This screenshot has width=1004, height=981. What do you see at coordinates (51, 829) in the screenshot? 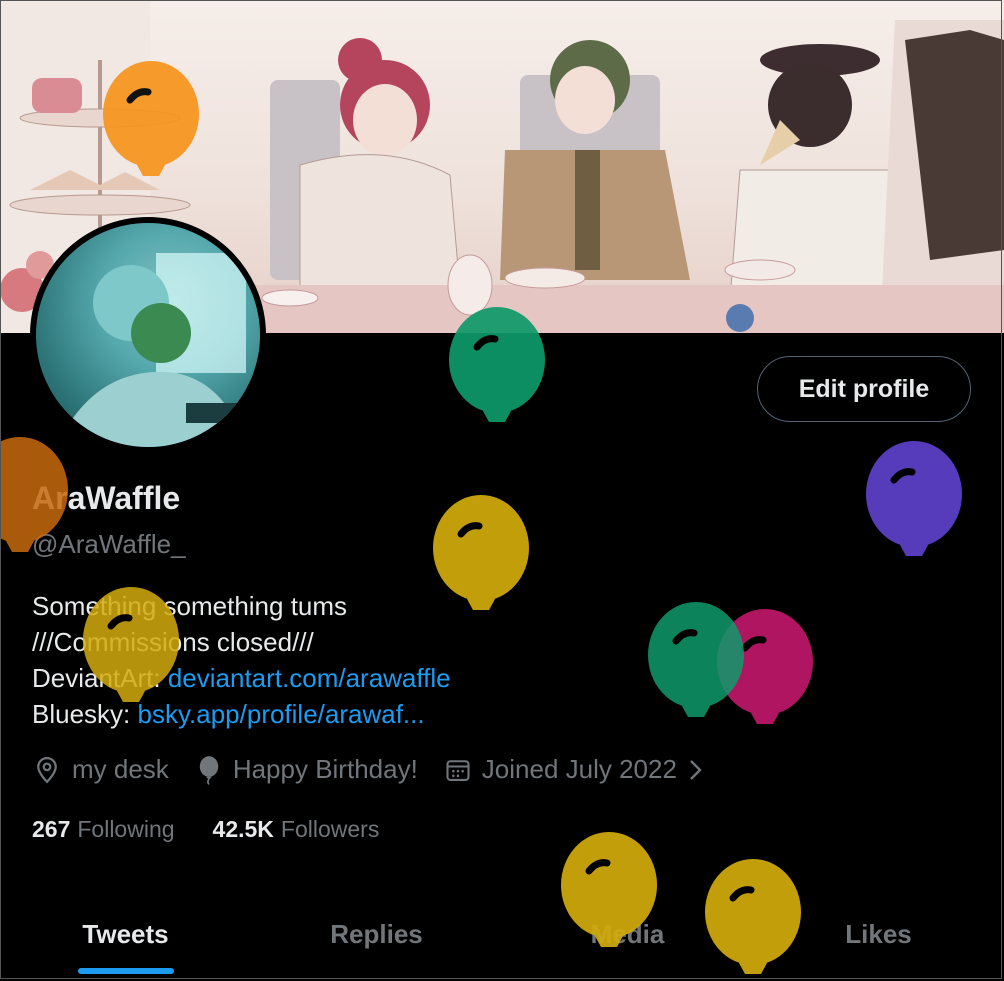
I see `following-count: 267` at bounding box center [51, 829].